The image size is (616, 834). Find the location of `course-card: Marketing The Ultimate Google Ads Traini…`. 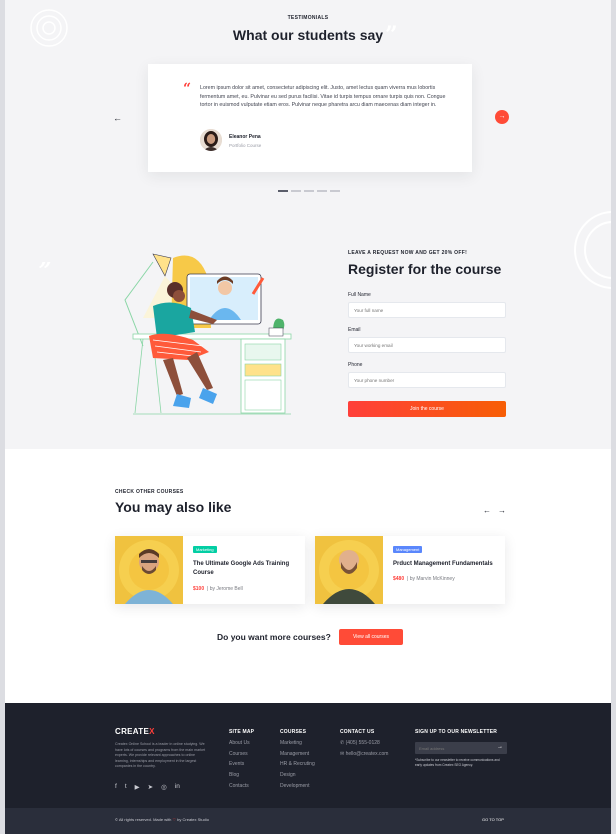

course-card: Marketing The Ultimate Google Ads Traini… is located at coordinates (210, 570).